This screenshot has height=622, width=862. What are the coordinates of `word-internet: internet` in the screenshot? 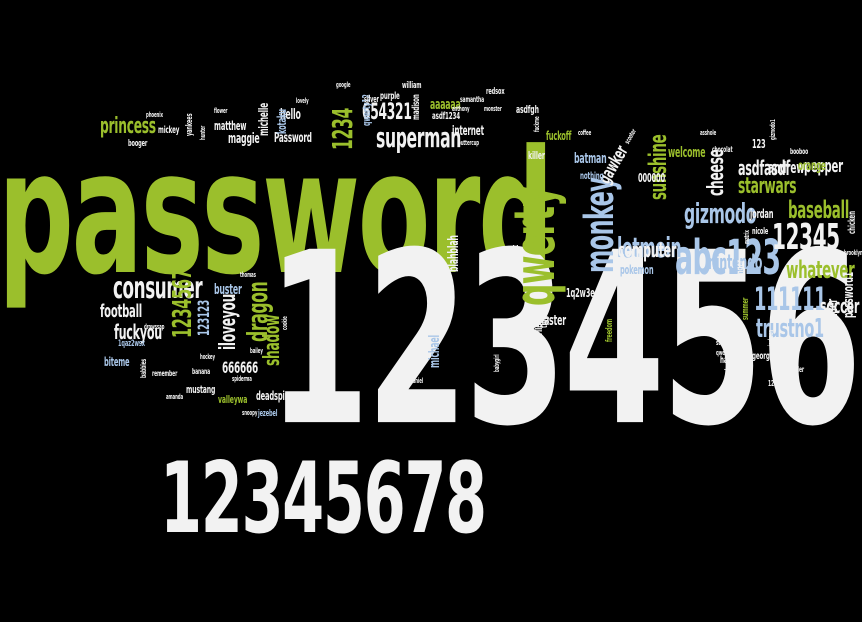 It's located at (468, 131).